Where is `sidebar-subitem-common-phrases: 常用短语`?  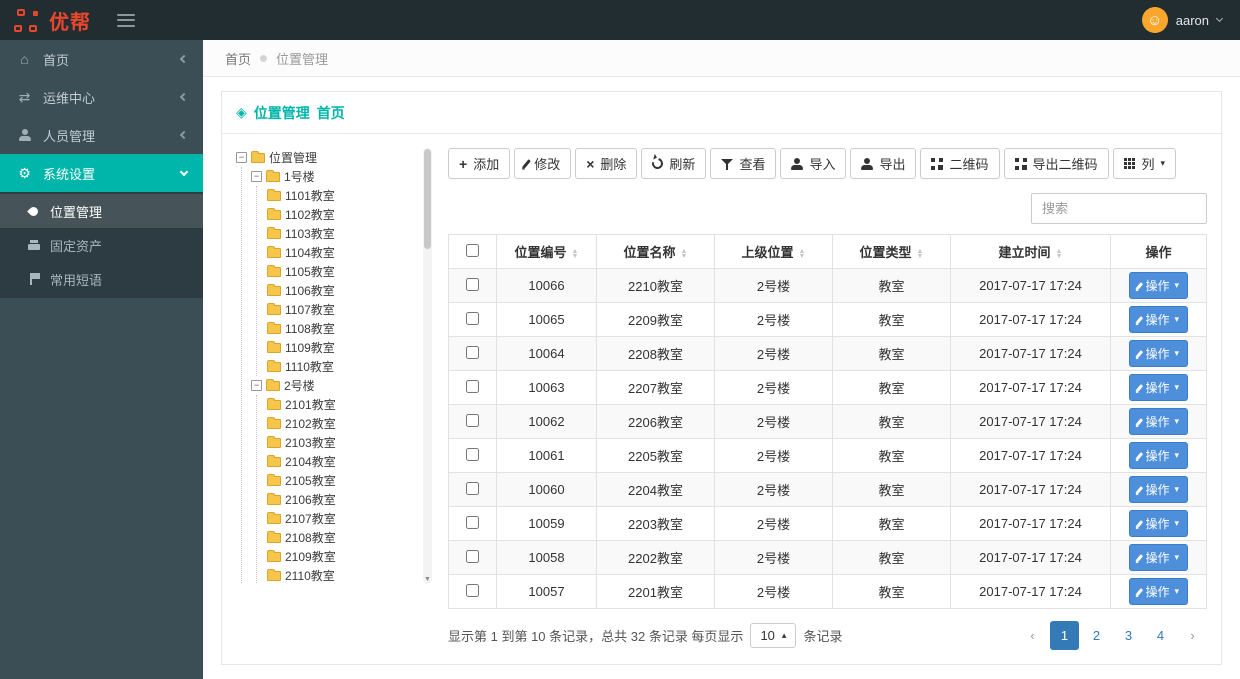 sidebar-subitem-common-phrases: 常用短语 is located at coordinates (101, 279).